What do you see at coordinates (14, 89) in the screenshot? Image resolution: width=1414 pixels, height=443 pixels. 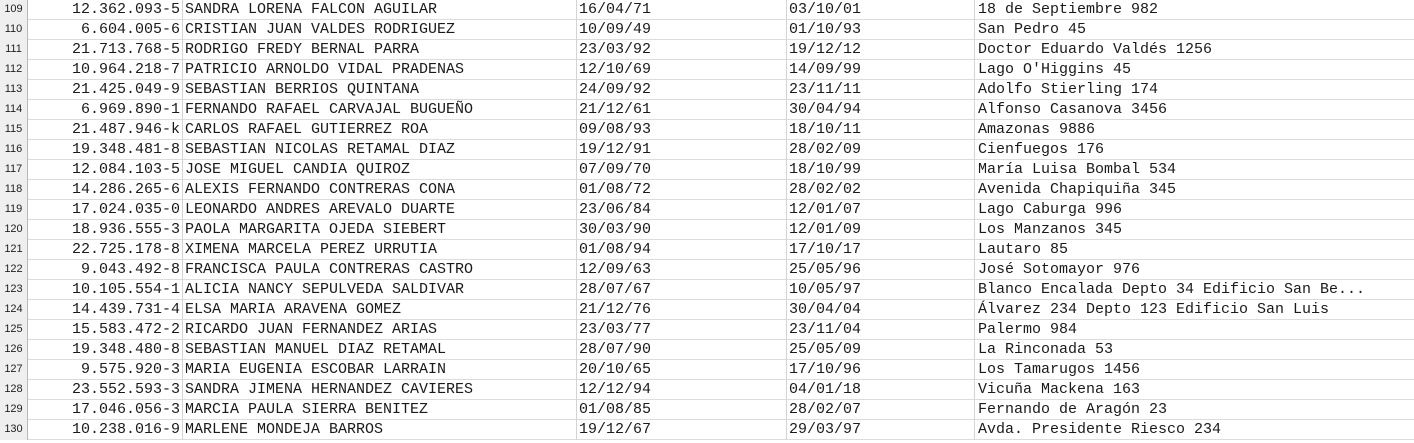 I see `row-number: 113` at bounding box center [14, 89].